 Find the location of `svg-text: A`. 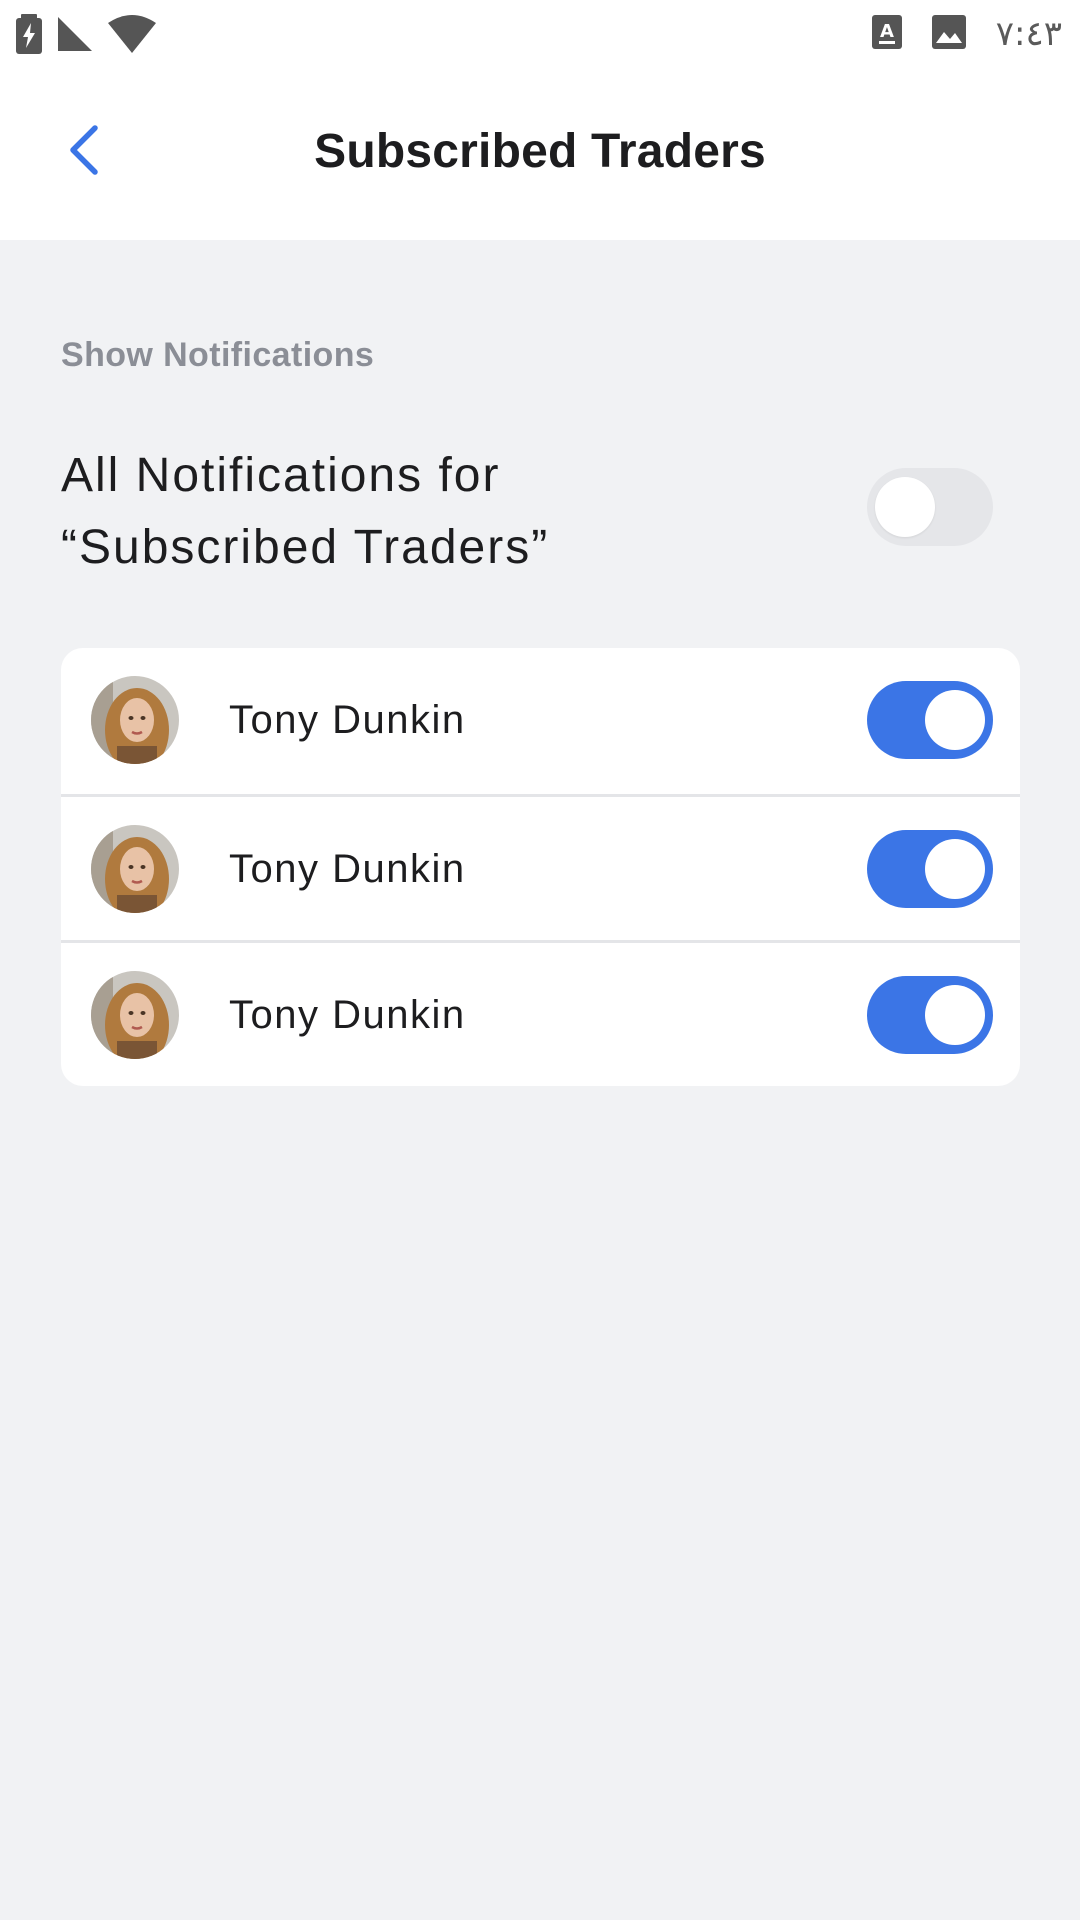

svg-text: A is located at coordinates (887, 31).